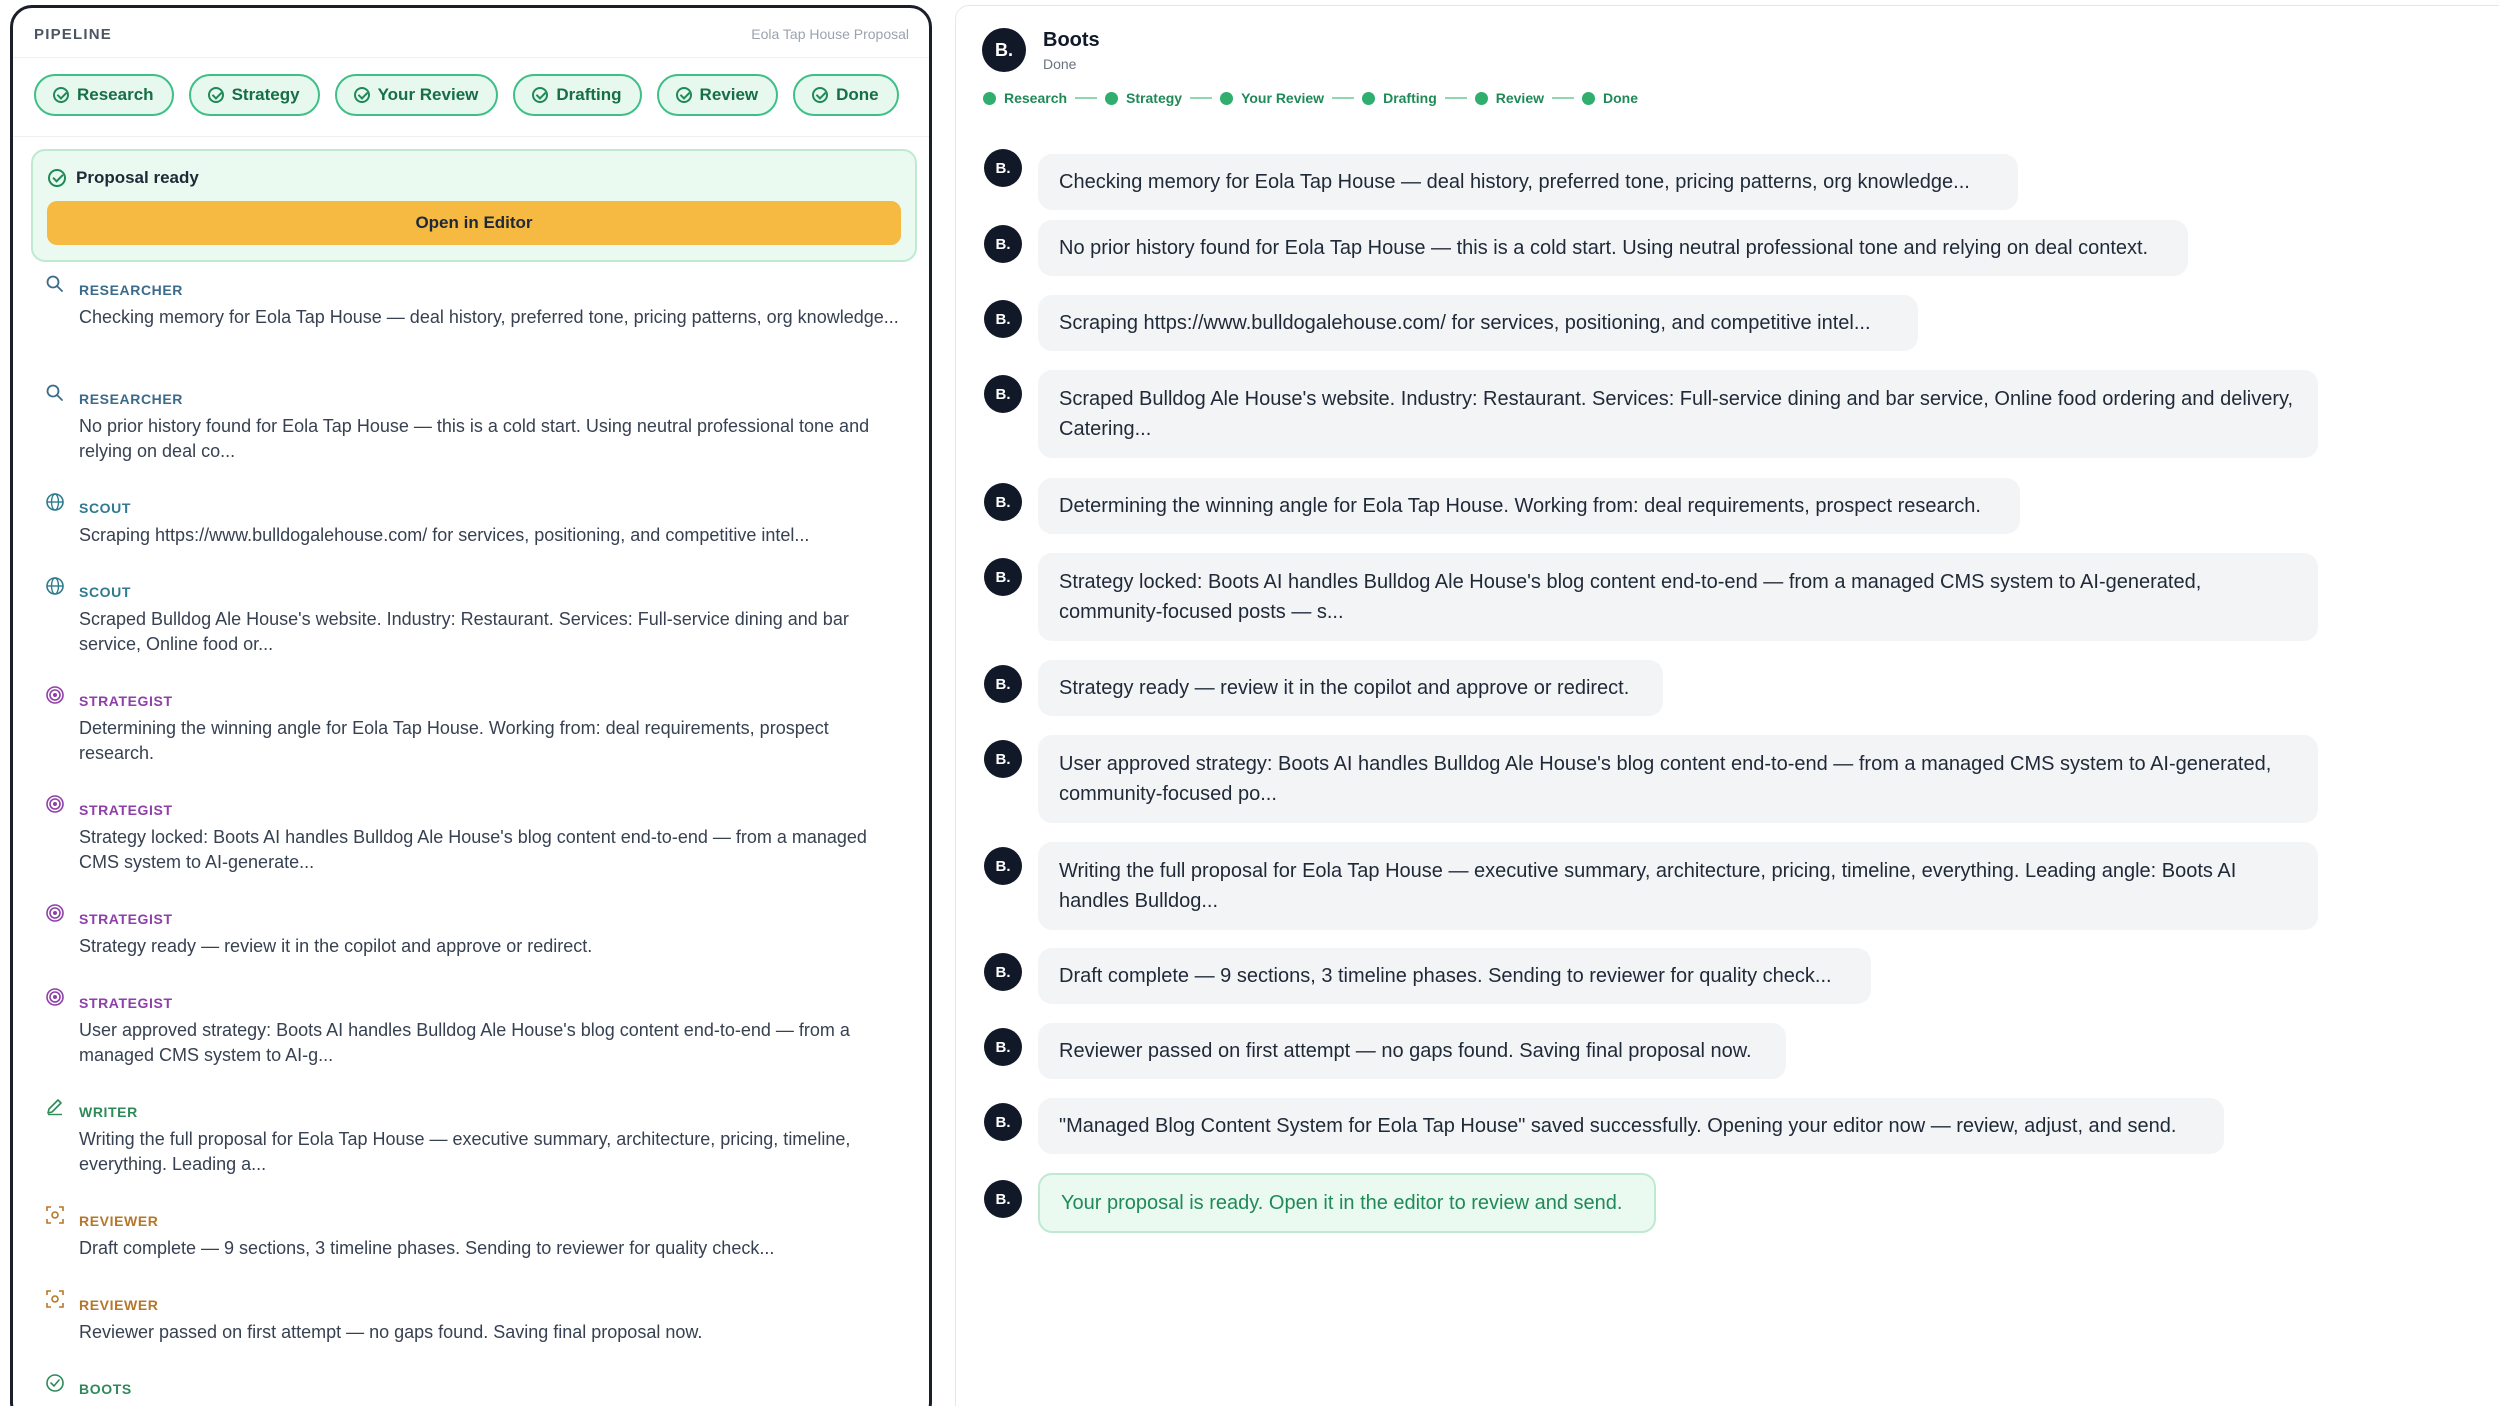 This screenshot has width=2499, height=1406. Describe the element at coordinates (1143, 98) in the screenshot. I see `step-strategy: Strategy` at that location.